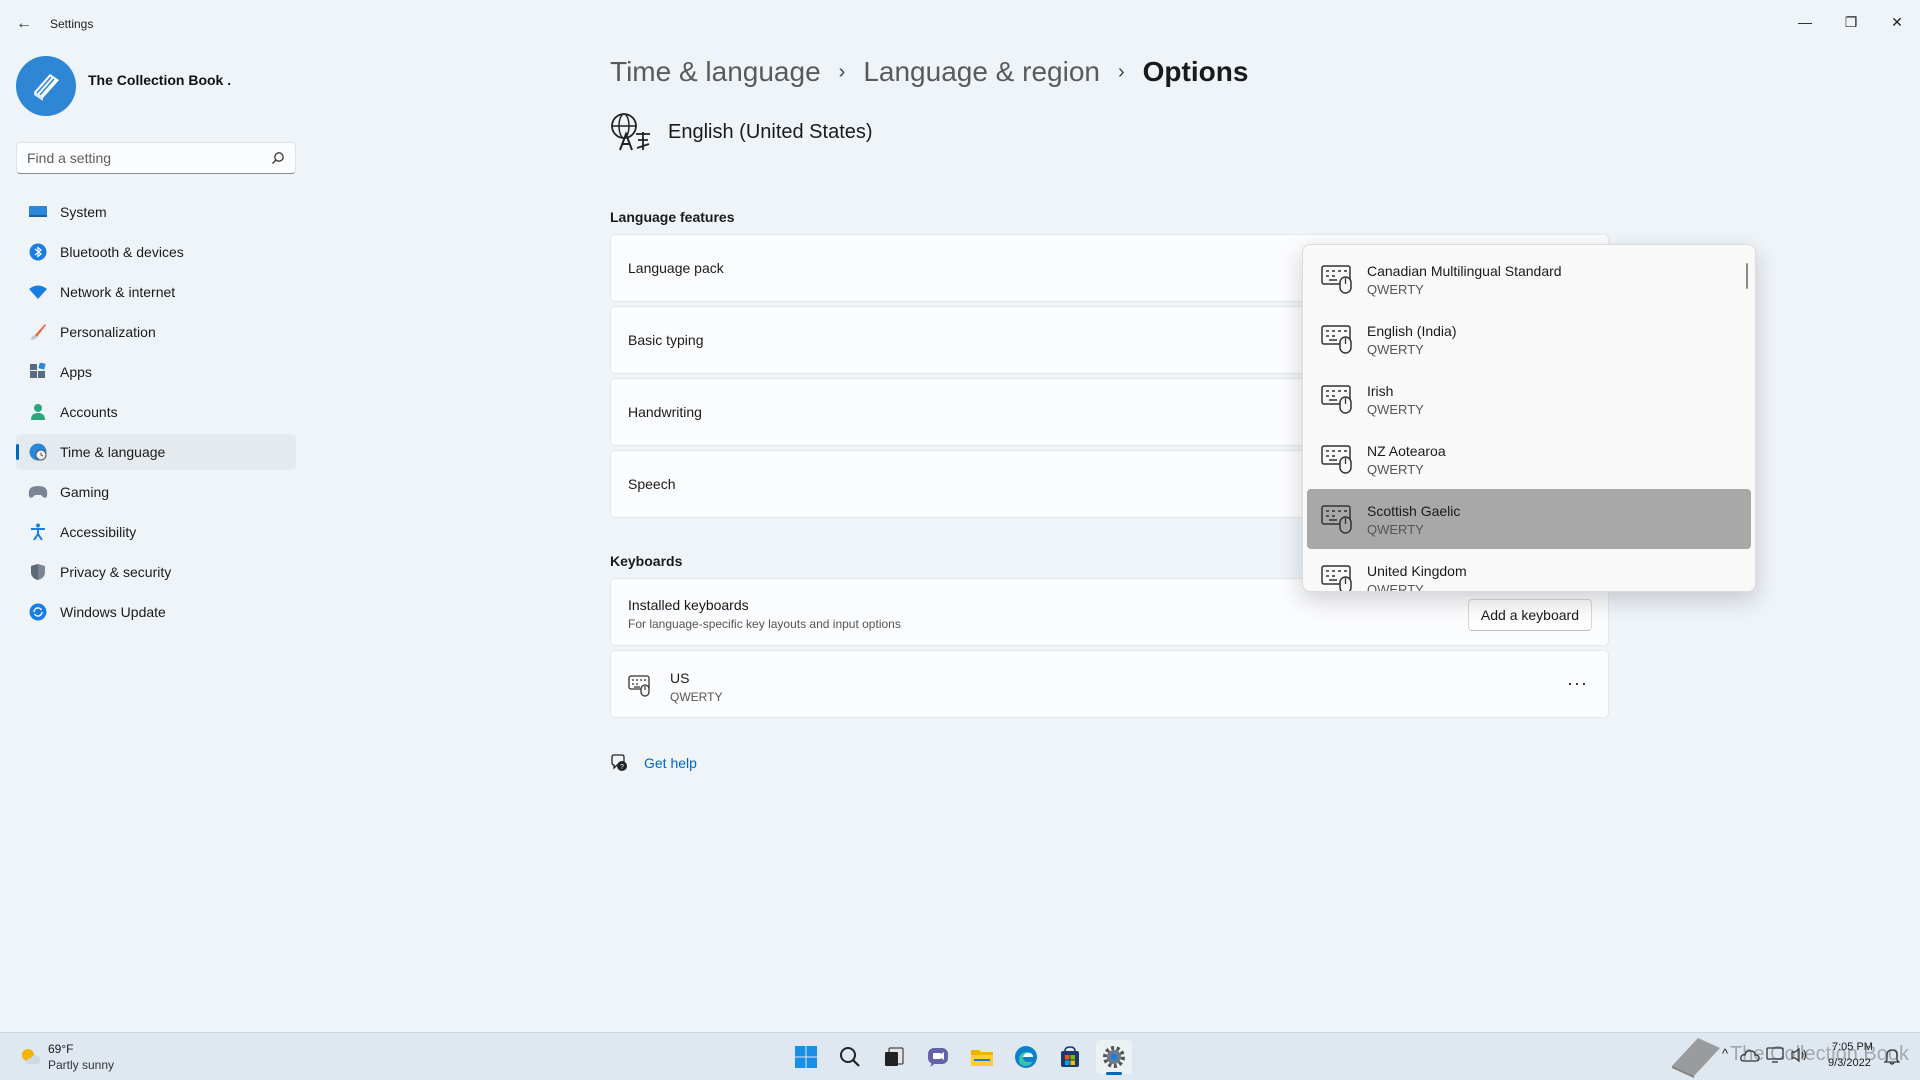 This screenshot has height=1080, width=1920. What do you see at coordinates (160, 80) in the screenshot?
I see `profile-name: The Collection Book .` at bounding box center [160, 80].